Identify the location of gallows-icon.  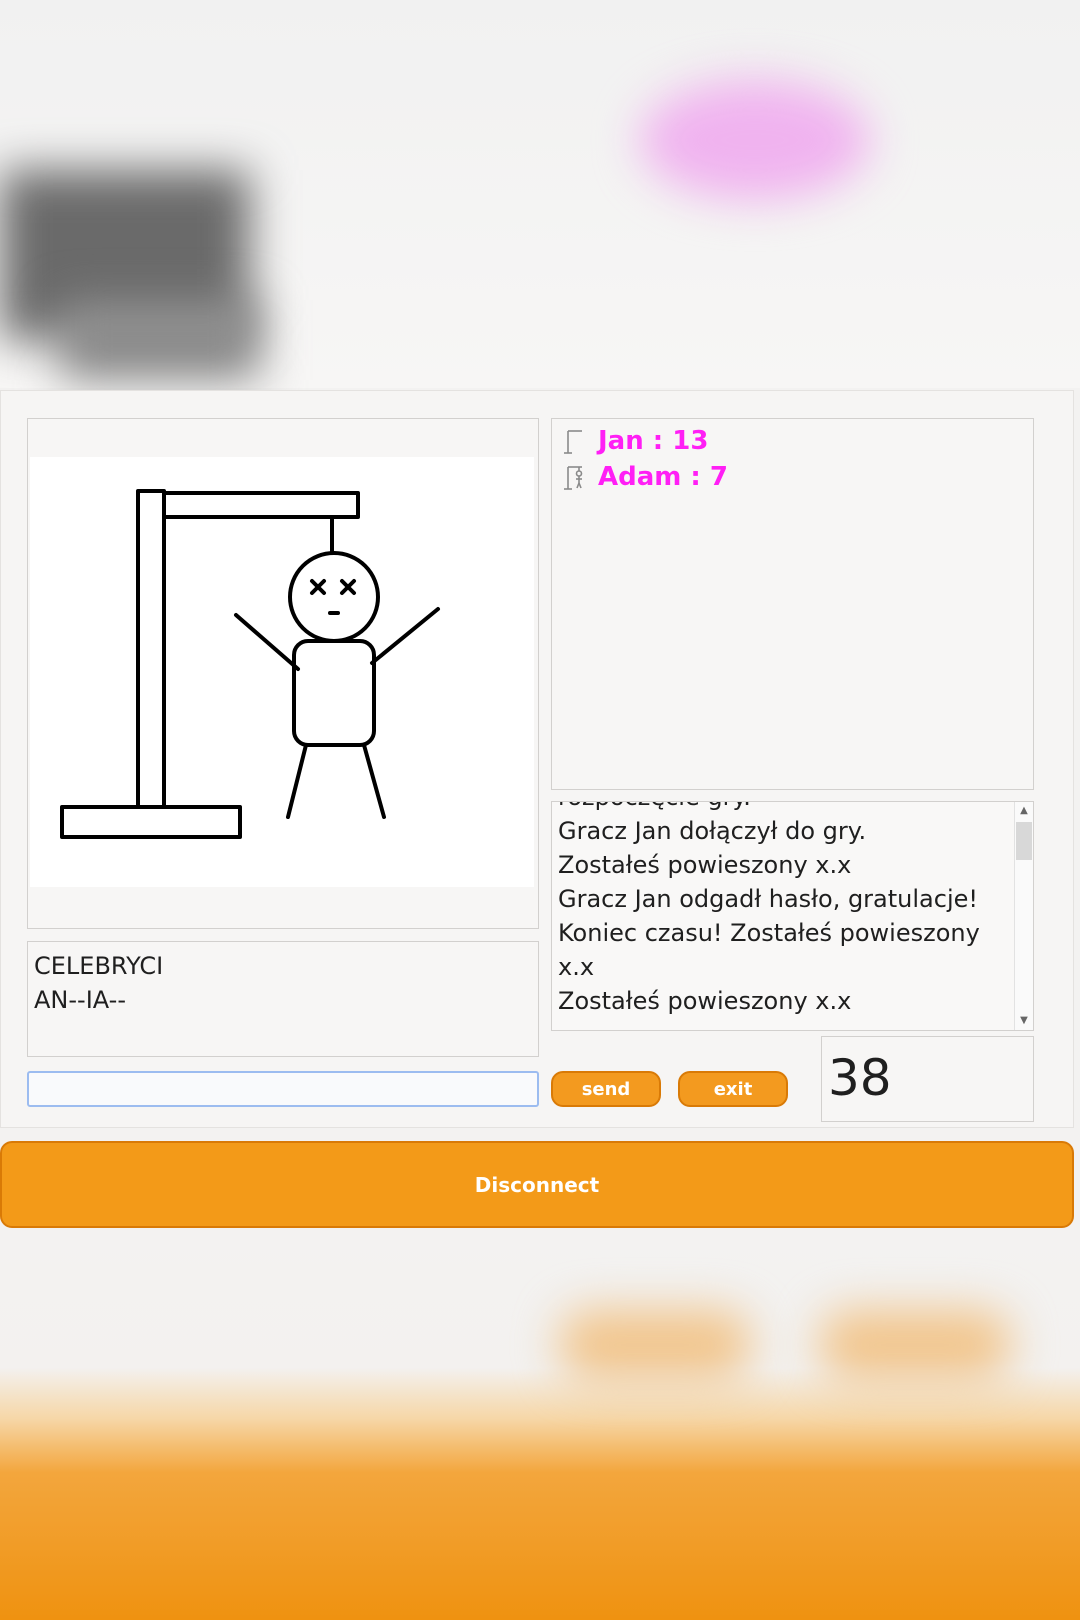
(573, 442).